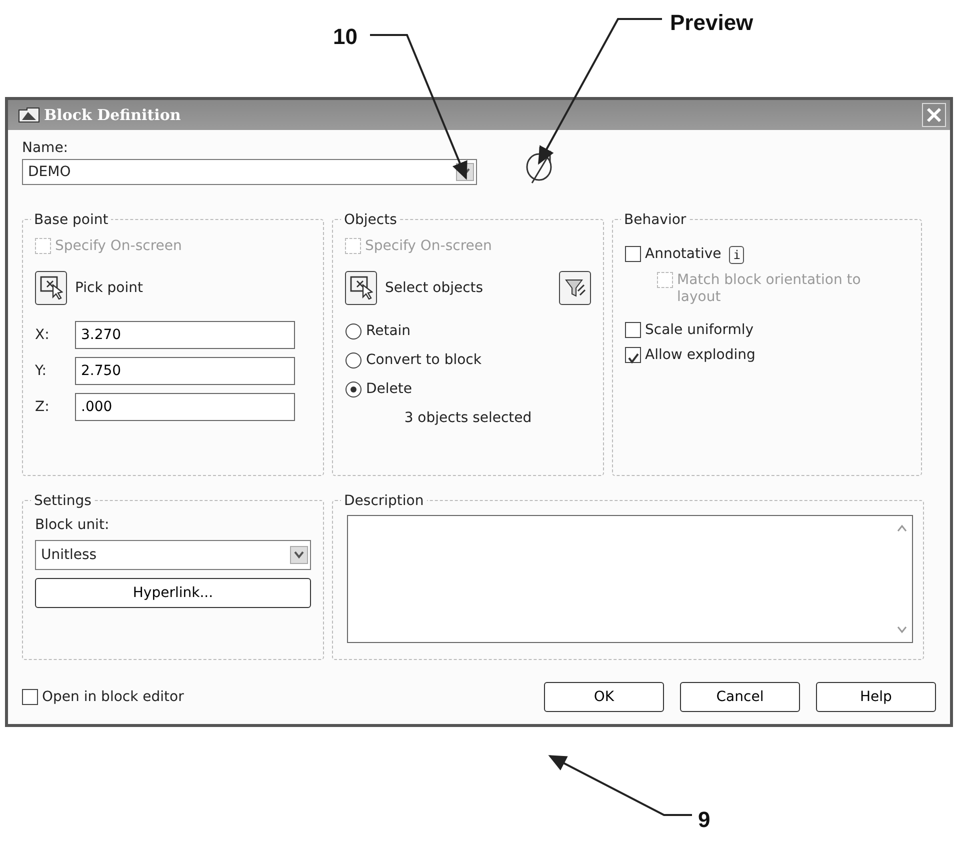 This screenshot has height=862, width=958. Describe the element at coordinates (345, 37) in the screenshot. I see `callout-label: 10` at that location.